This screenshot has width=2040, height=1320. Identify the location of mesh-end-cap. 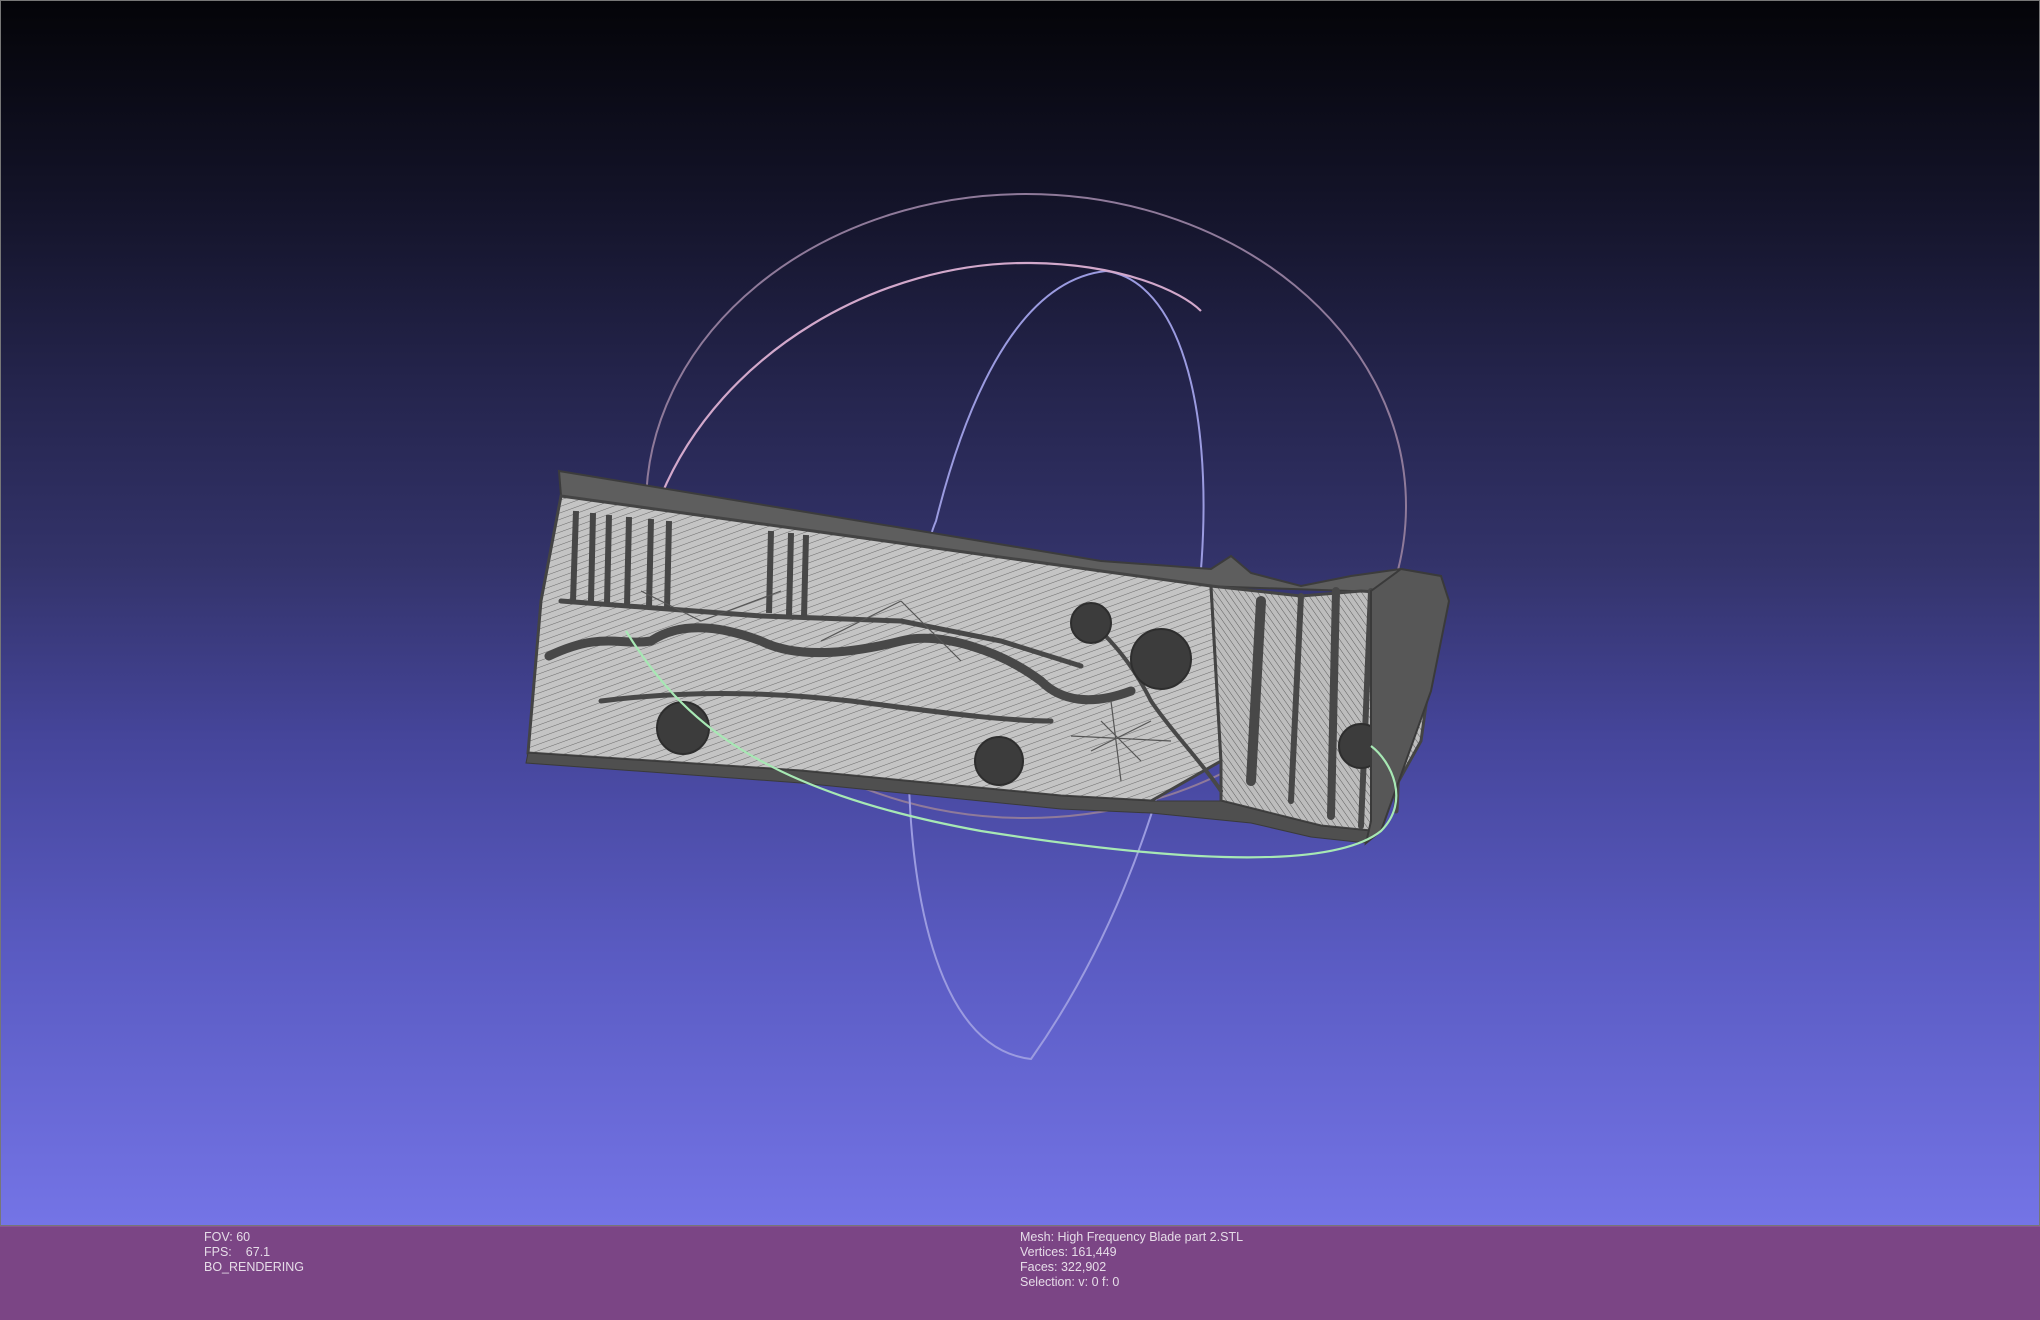
(1407, 706).